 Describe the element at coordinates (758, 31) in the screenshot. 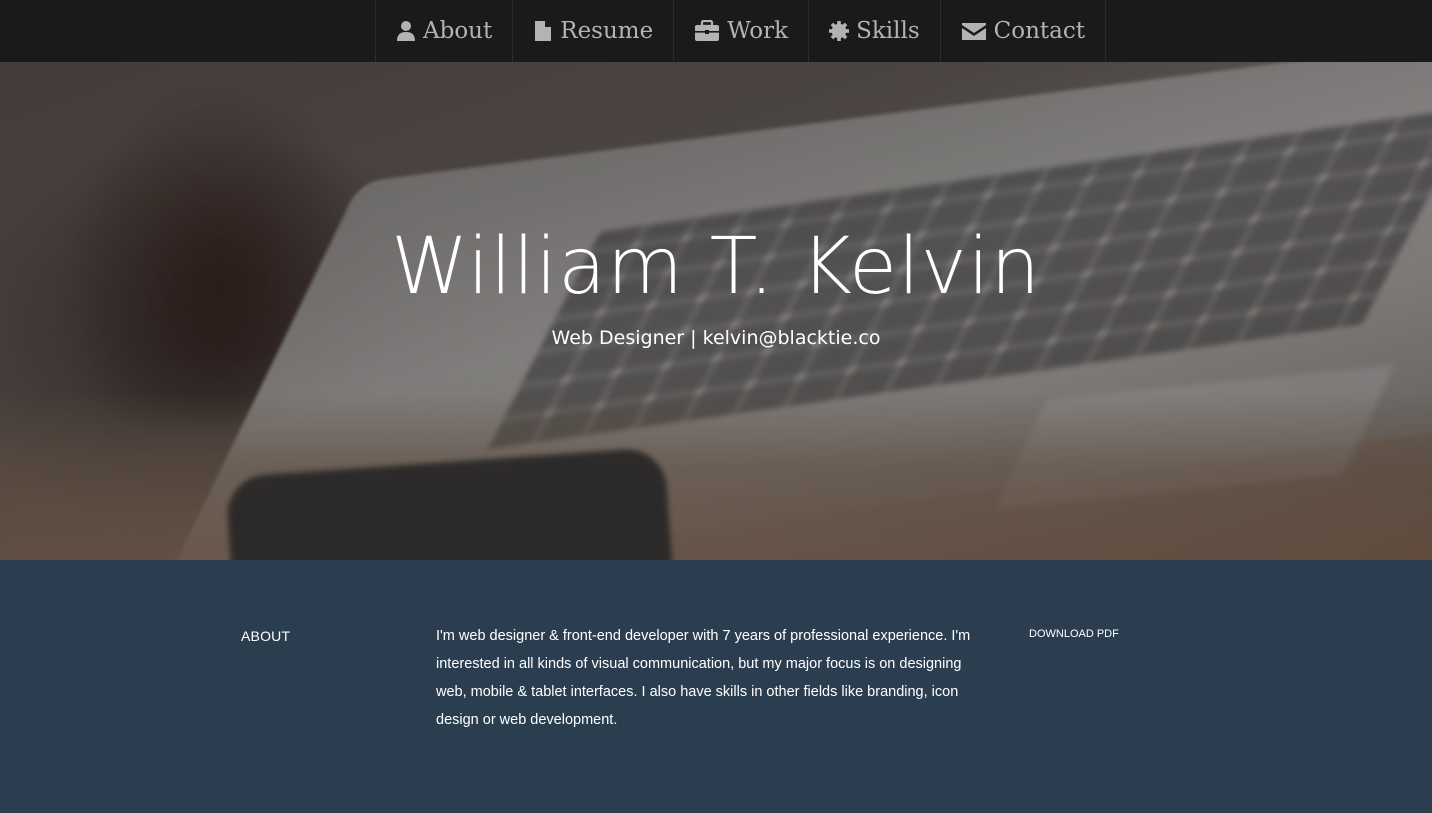

I see `nav-label-work: Work` at that location.